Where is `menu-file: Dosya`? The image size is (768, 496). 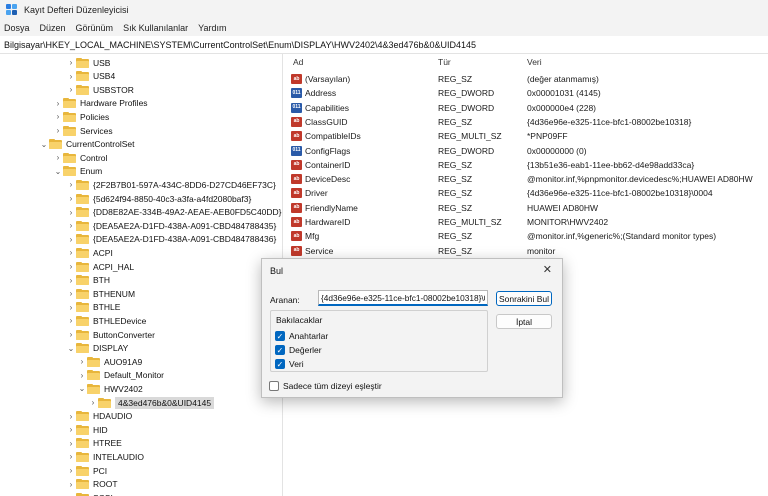 menu-file: Dosya is located at coordinates (17, 28).